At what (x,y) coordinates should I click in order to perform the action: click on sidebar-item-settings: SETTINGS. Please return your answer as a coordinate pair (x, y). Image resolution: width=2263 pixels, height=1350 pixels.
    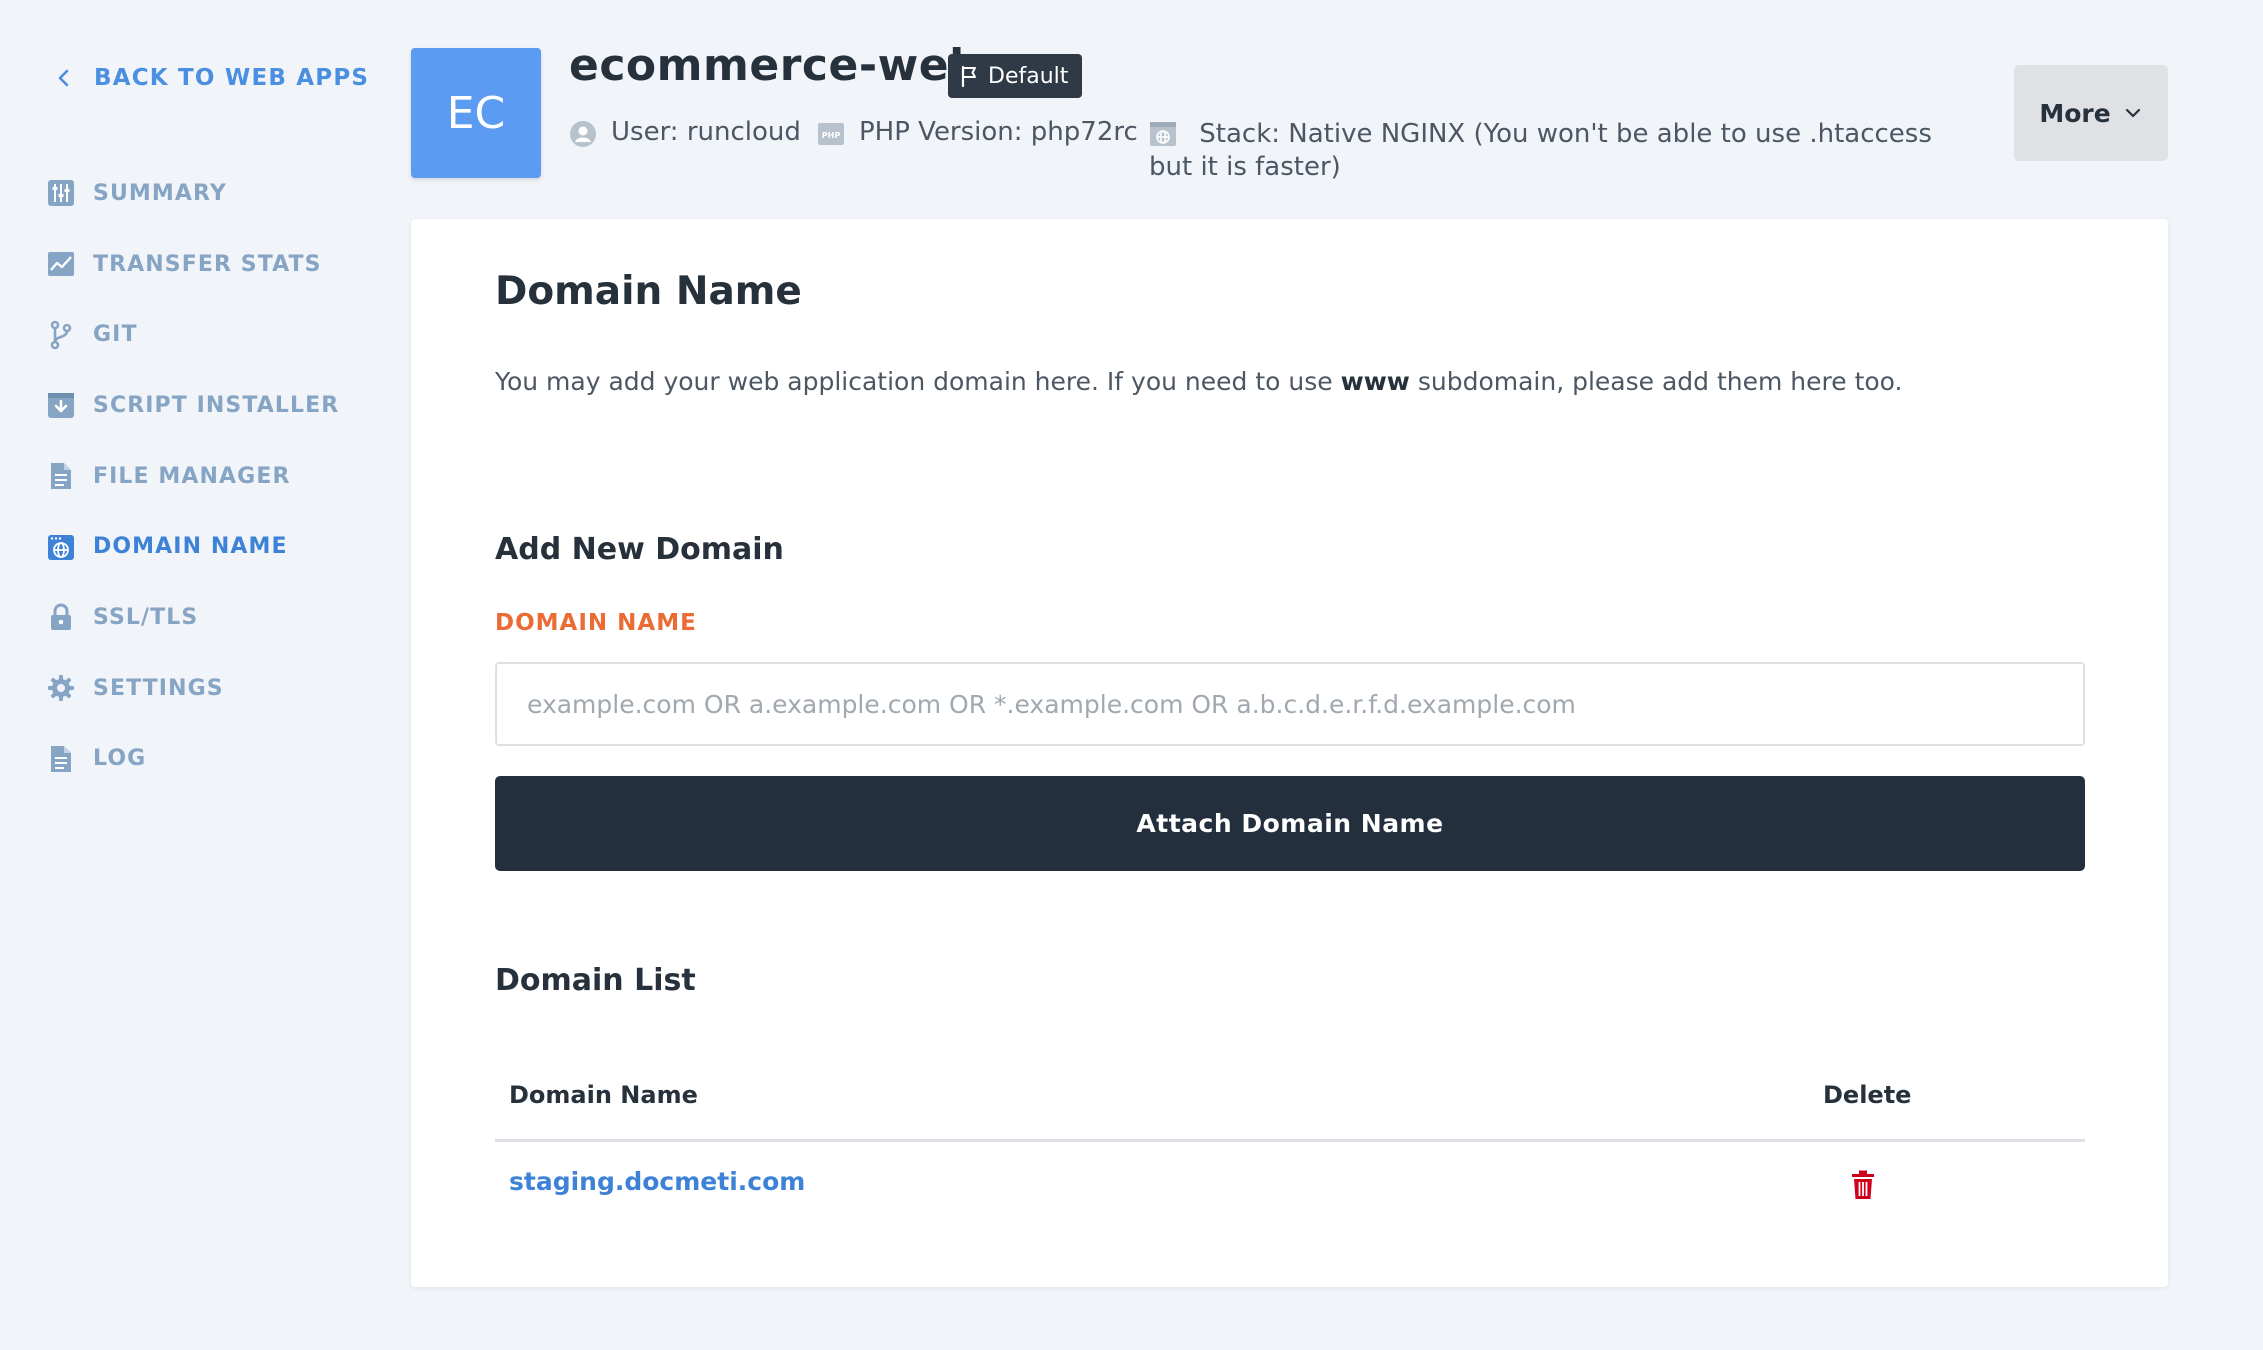
    Looking at the image, I should click on (192, 688).